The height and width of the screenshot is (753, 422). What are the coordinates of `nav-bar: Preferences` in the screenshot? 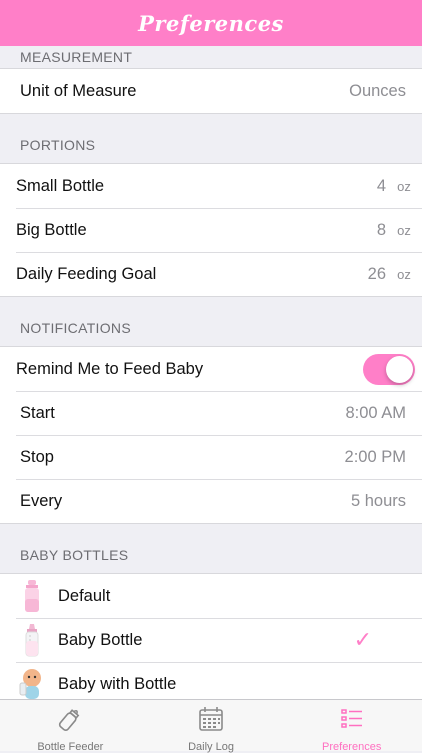 It's located at (211, 23).